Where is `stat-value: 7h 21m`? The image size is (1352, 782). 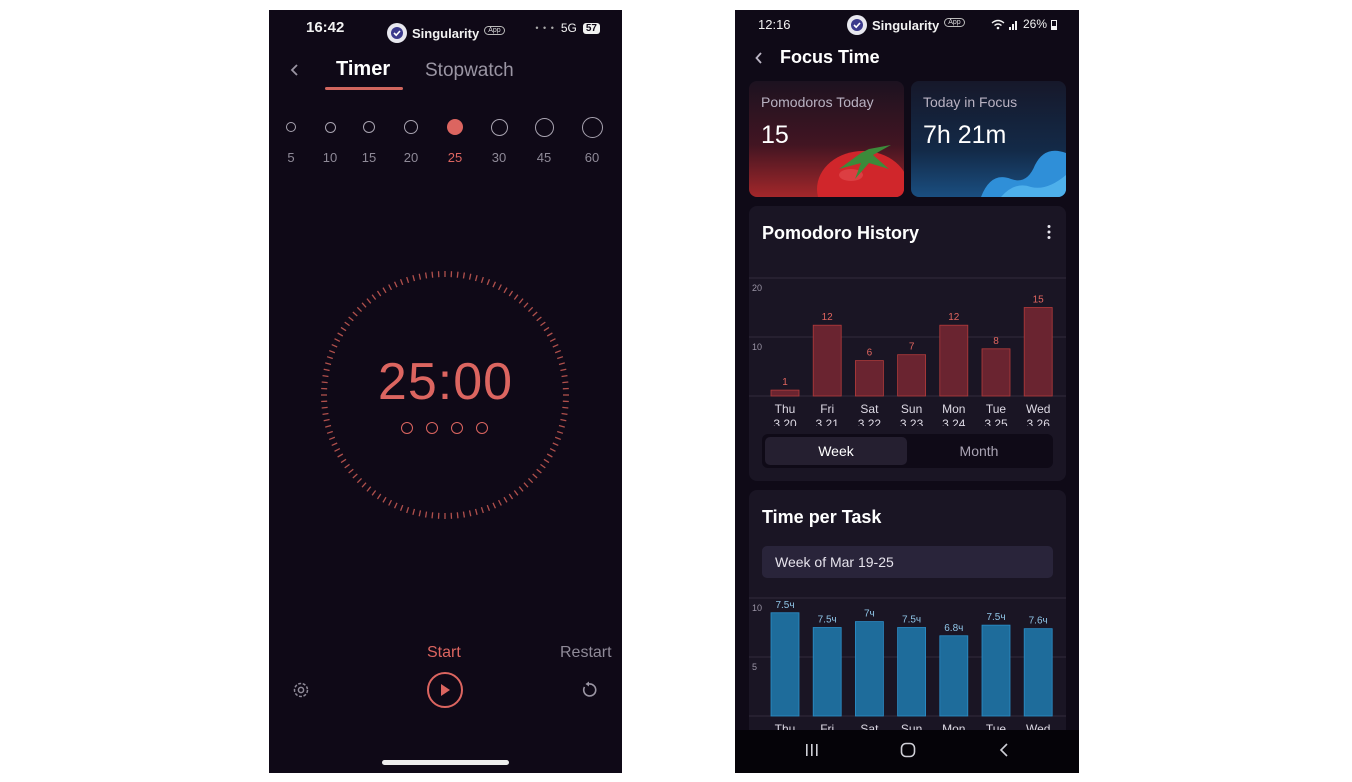 stat-value: 7h 21m is located at coordinates (965, 135).